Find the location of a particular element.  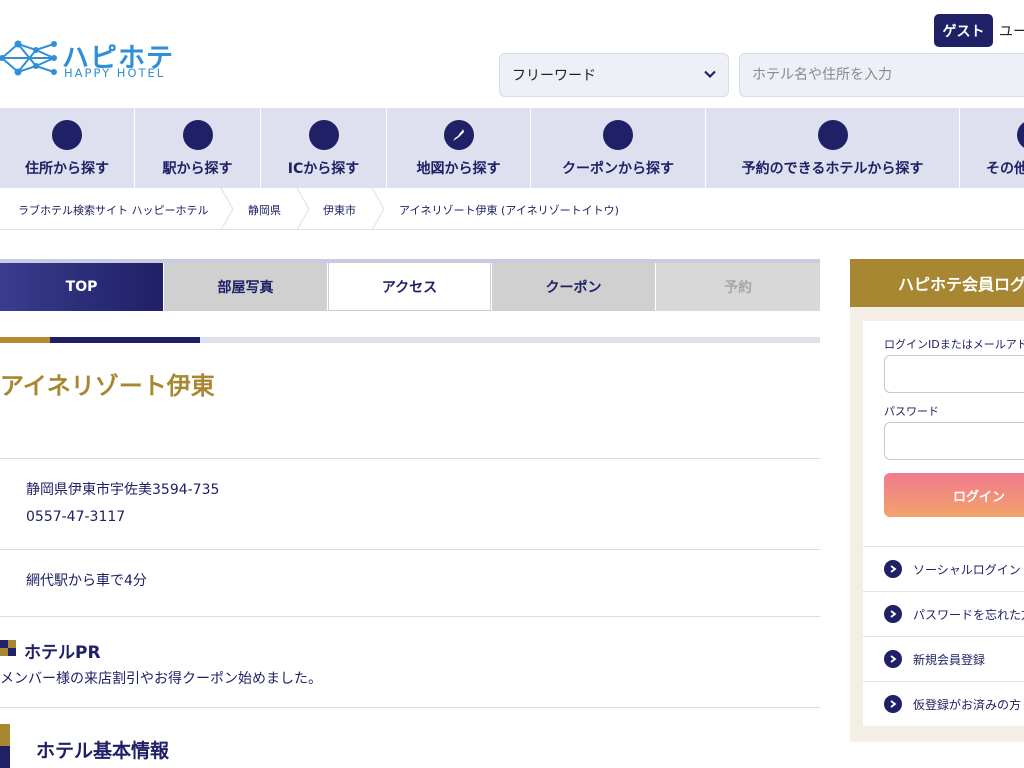

register-link: 新規会員登録 is located at coordinates (943, 658).